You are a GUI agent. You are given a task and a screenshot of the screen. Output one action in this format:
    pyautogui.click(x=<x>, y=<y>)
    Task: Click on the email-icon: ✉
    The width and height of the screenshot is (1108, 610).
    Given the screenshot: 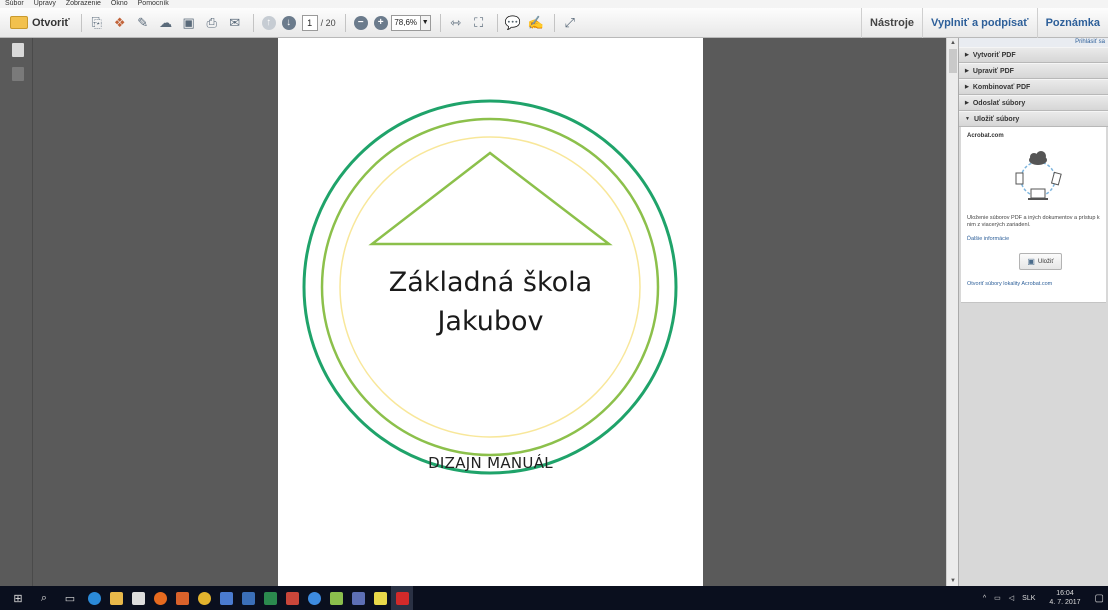 What is the action you would take?
    pyautogui.click(x=235, y=23)
    